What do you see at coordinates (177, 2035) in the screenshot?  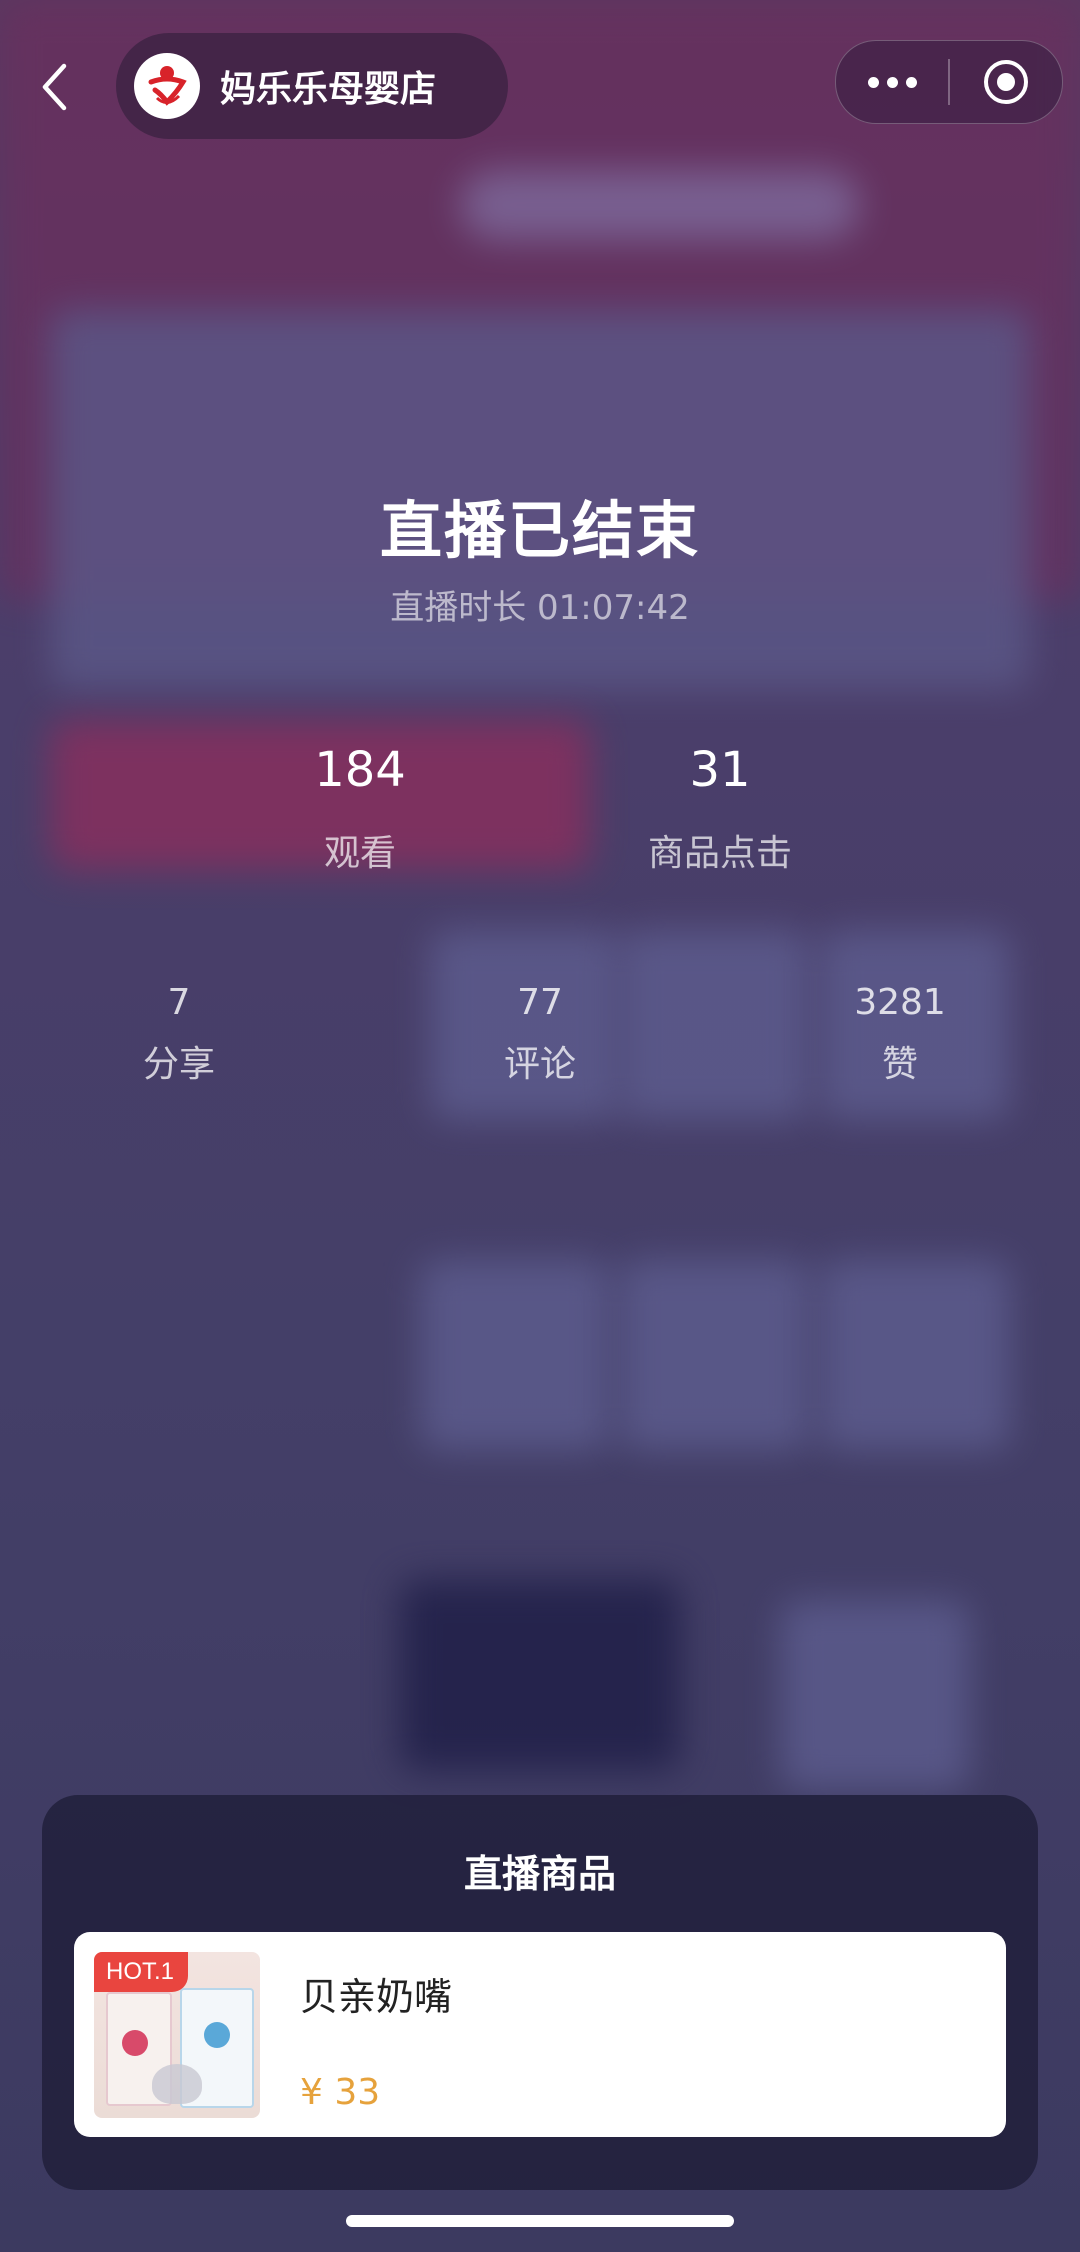 I see `product-thumbnail: HOT.1` at bounding box center [177, 2035].